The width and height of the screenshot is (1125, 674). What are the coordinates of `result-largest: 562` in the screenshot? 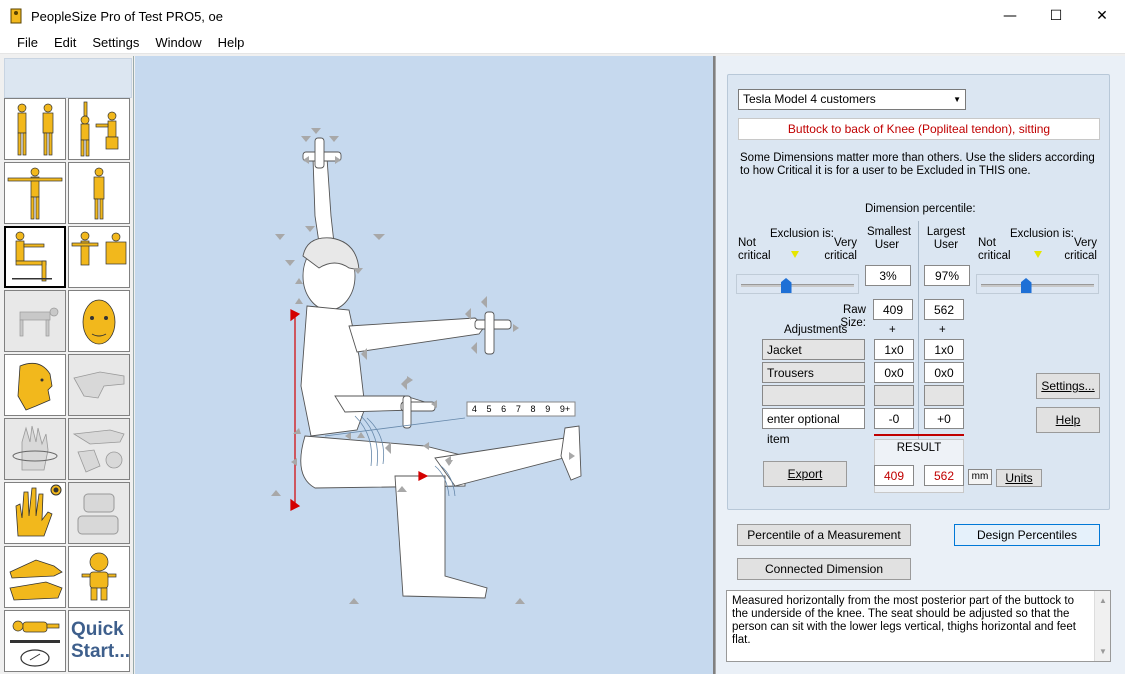 It's located at (944, 475).